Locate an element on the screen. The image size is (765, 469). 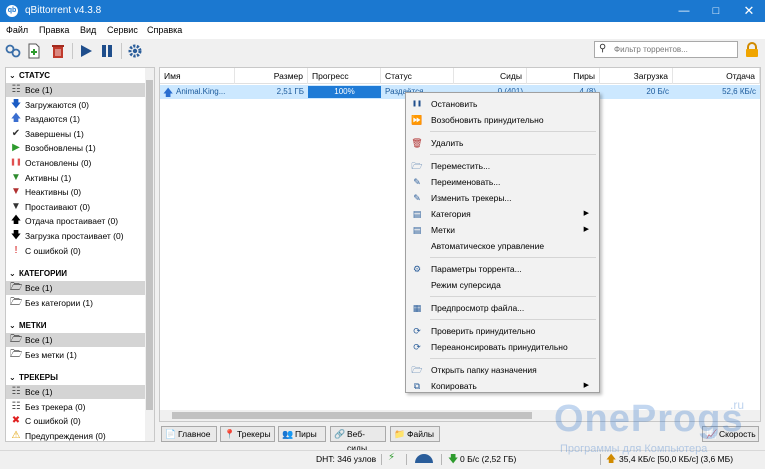
context-menu-item: ⟳ Проверить принудительно is located at coordinates (502, 331).